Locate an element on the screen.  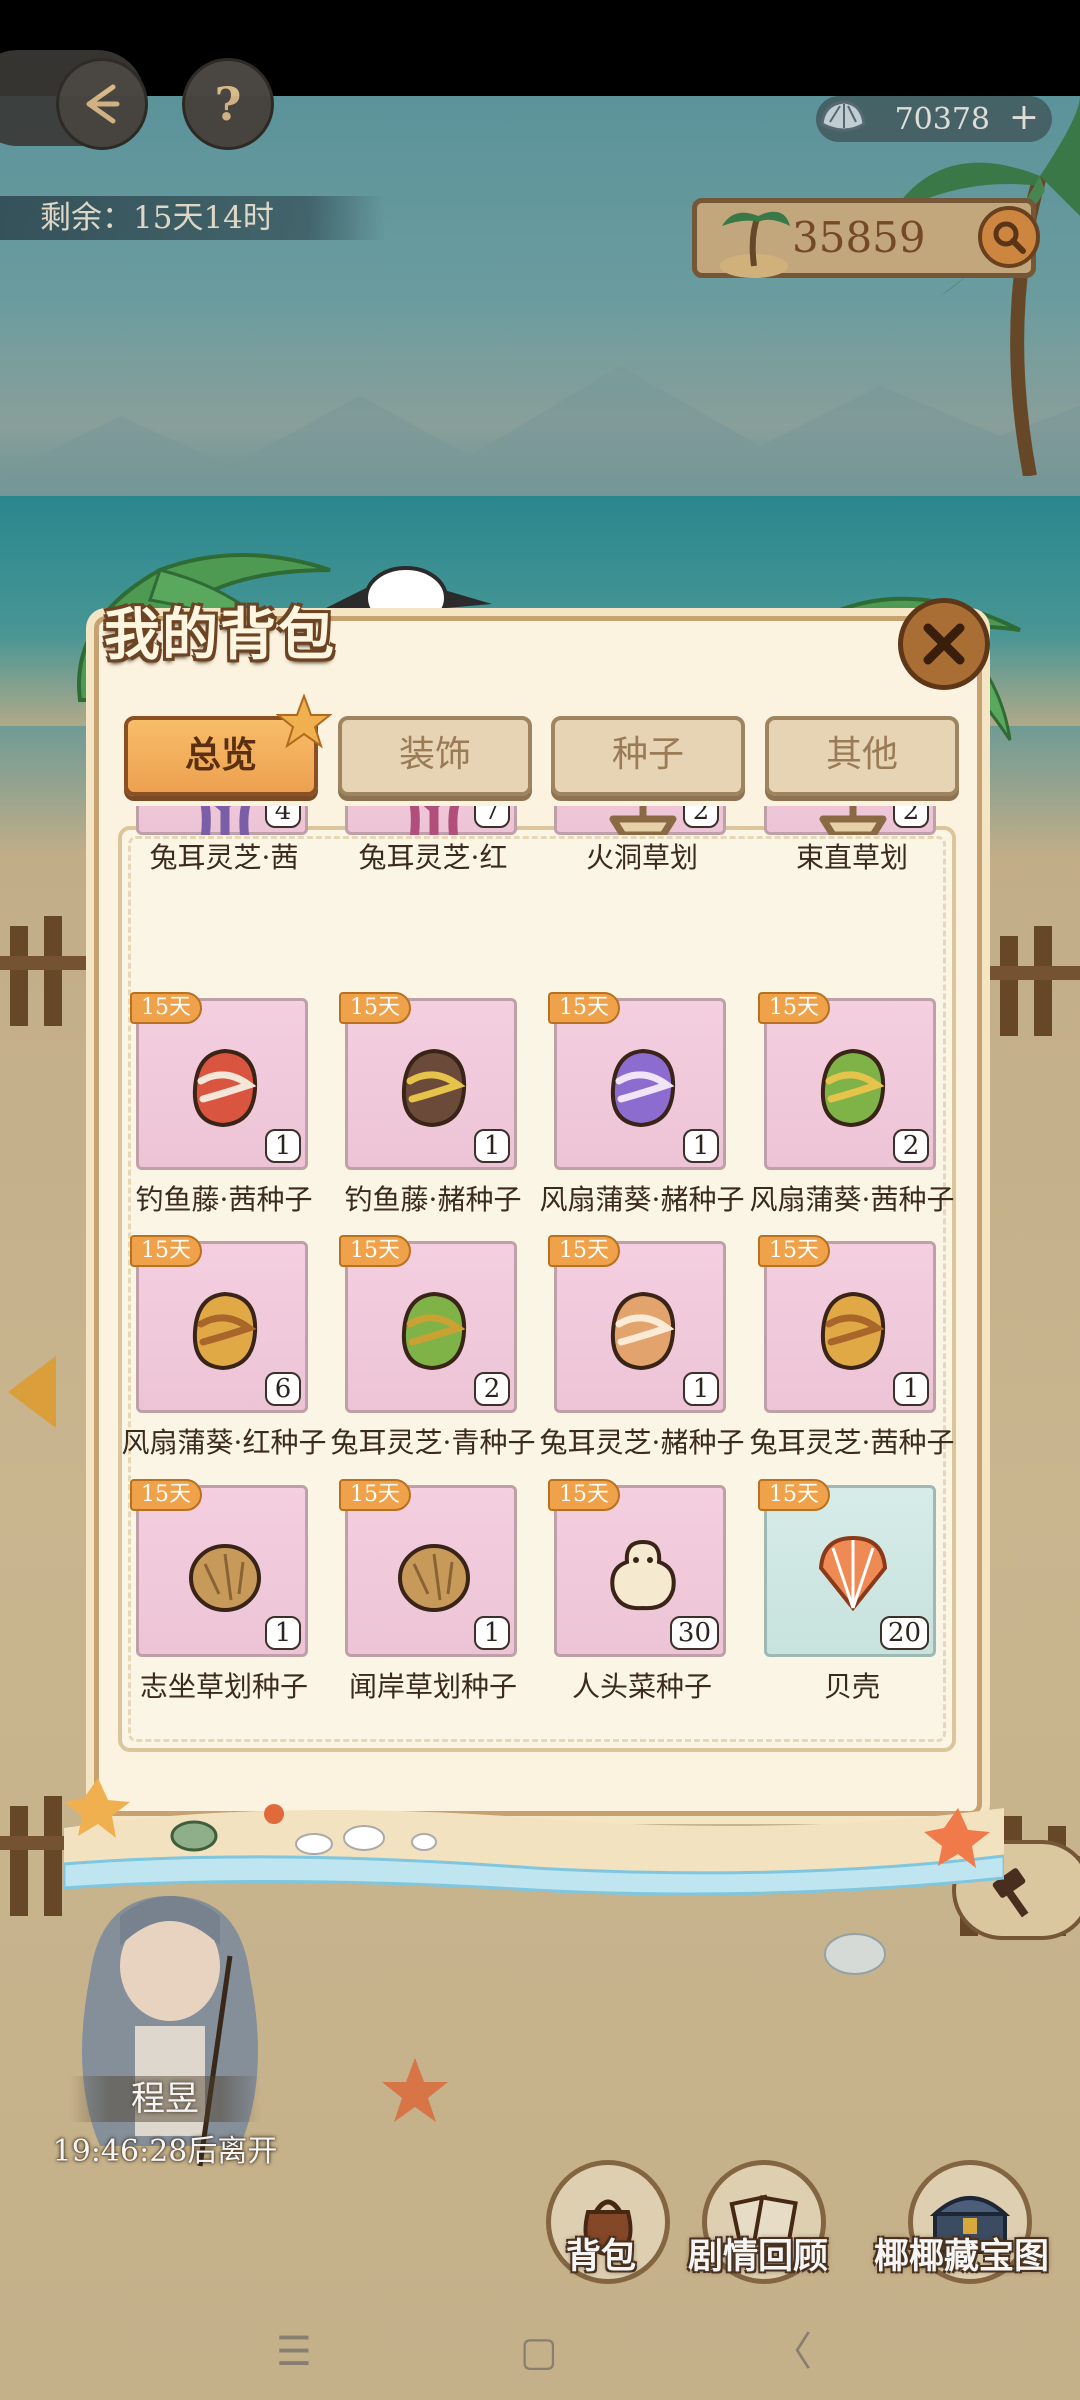
item-name: 贝壳 is located at coordinates (851, 1686).